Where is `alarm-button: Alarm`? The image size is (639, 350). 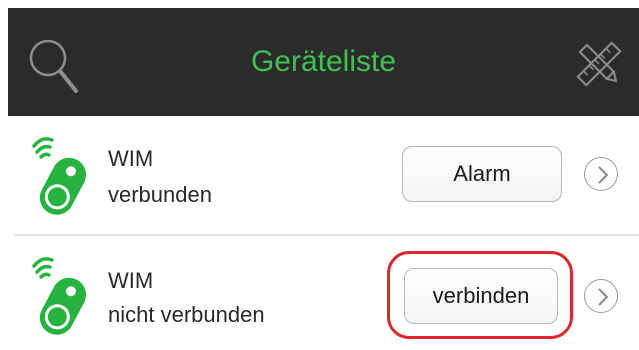 alarm-button: Alarm is located at coordinates (482, 174).